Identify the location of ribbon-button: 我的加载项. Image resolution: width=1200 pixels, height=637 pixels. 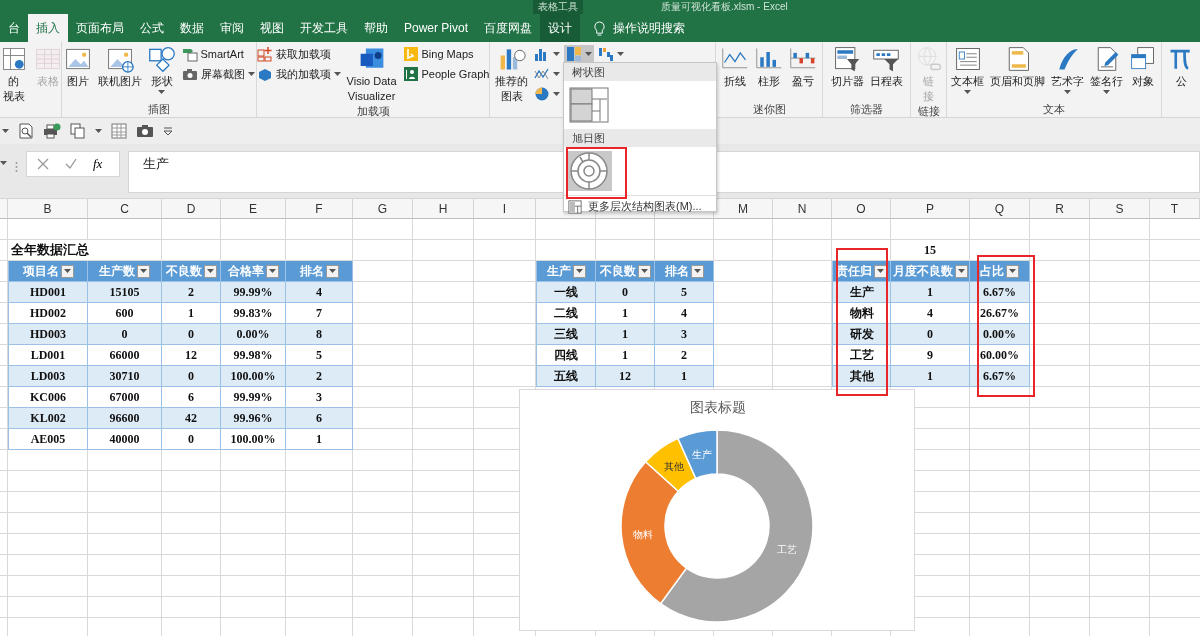
(298, 74).